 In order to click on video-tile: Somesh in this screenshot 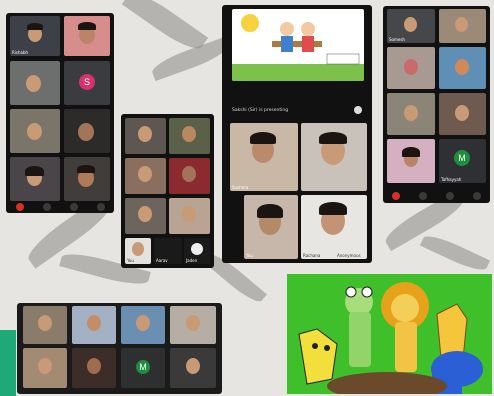, I will do `click(411, 26)`.